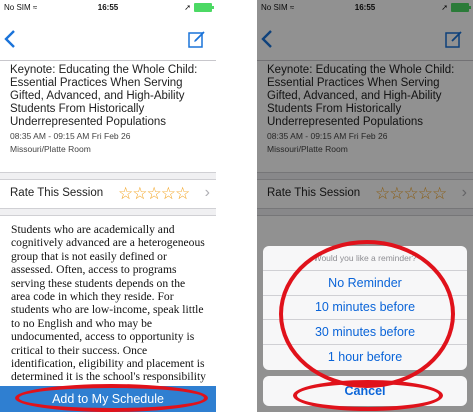 This screenshot has height=412, width=473. Describe the element at coordinates (207, 192) in the screenshot. I see `chevron-right-icon: ›` at that location.